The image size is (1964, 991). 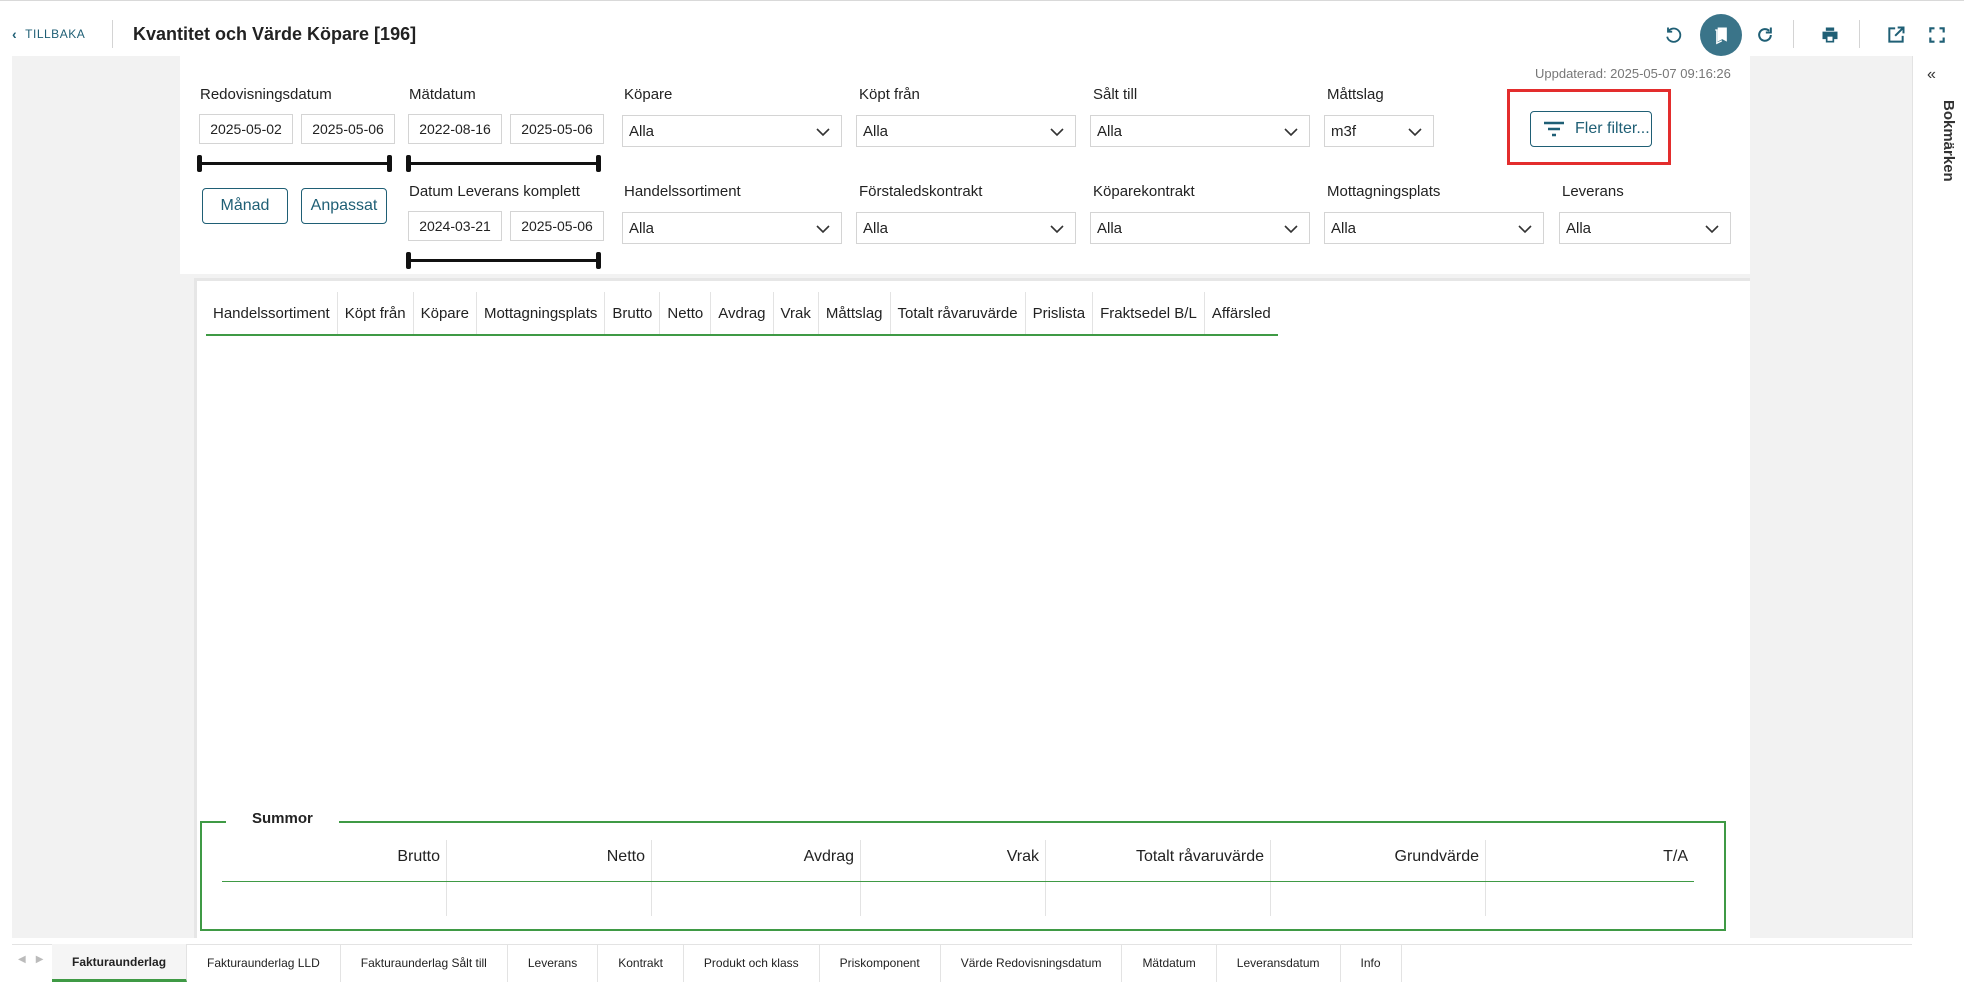 I want to click on summary-column: T/A, so click(x=1590, y=878).